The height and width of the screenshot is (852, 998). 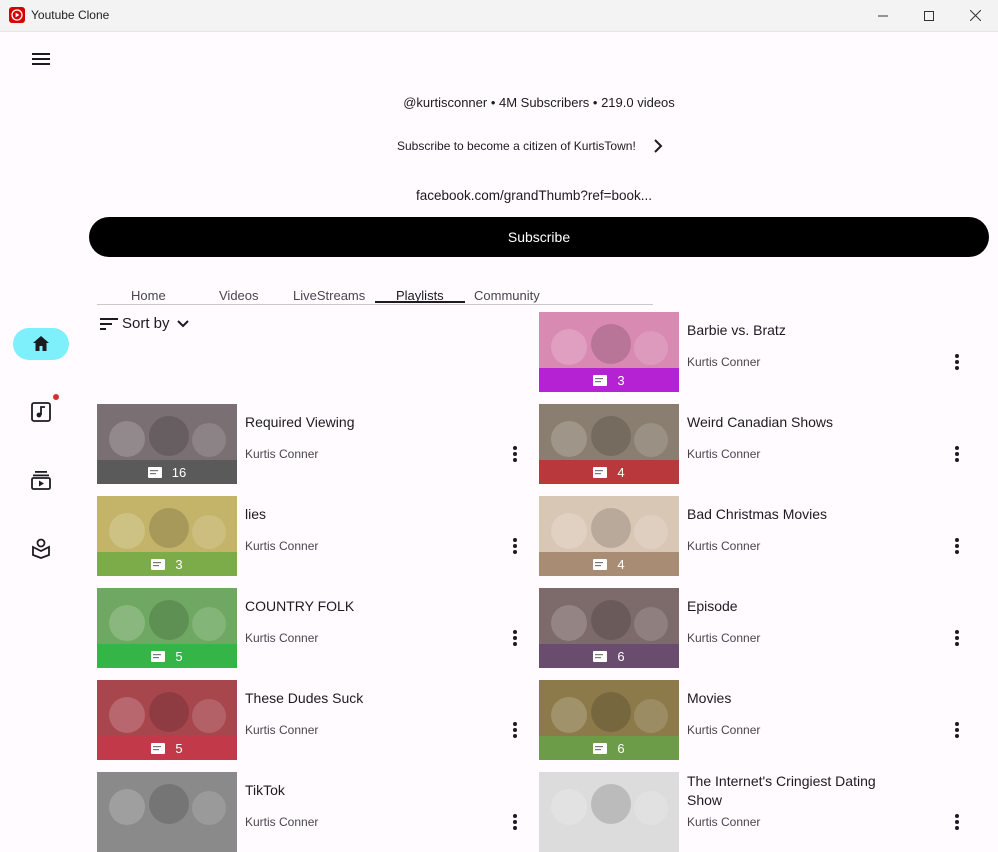 What do you see at coordinates (539, 237) in the screenshot?
I see `subscribe-button: Subscribe` at bounding box center [539, 237].